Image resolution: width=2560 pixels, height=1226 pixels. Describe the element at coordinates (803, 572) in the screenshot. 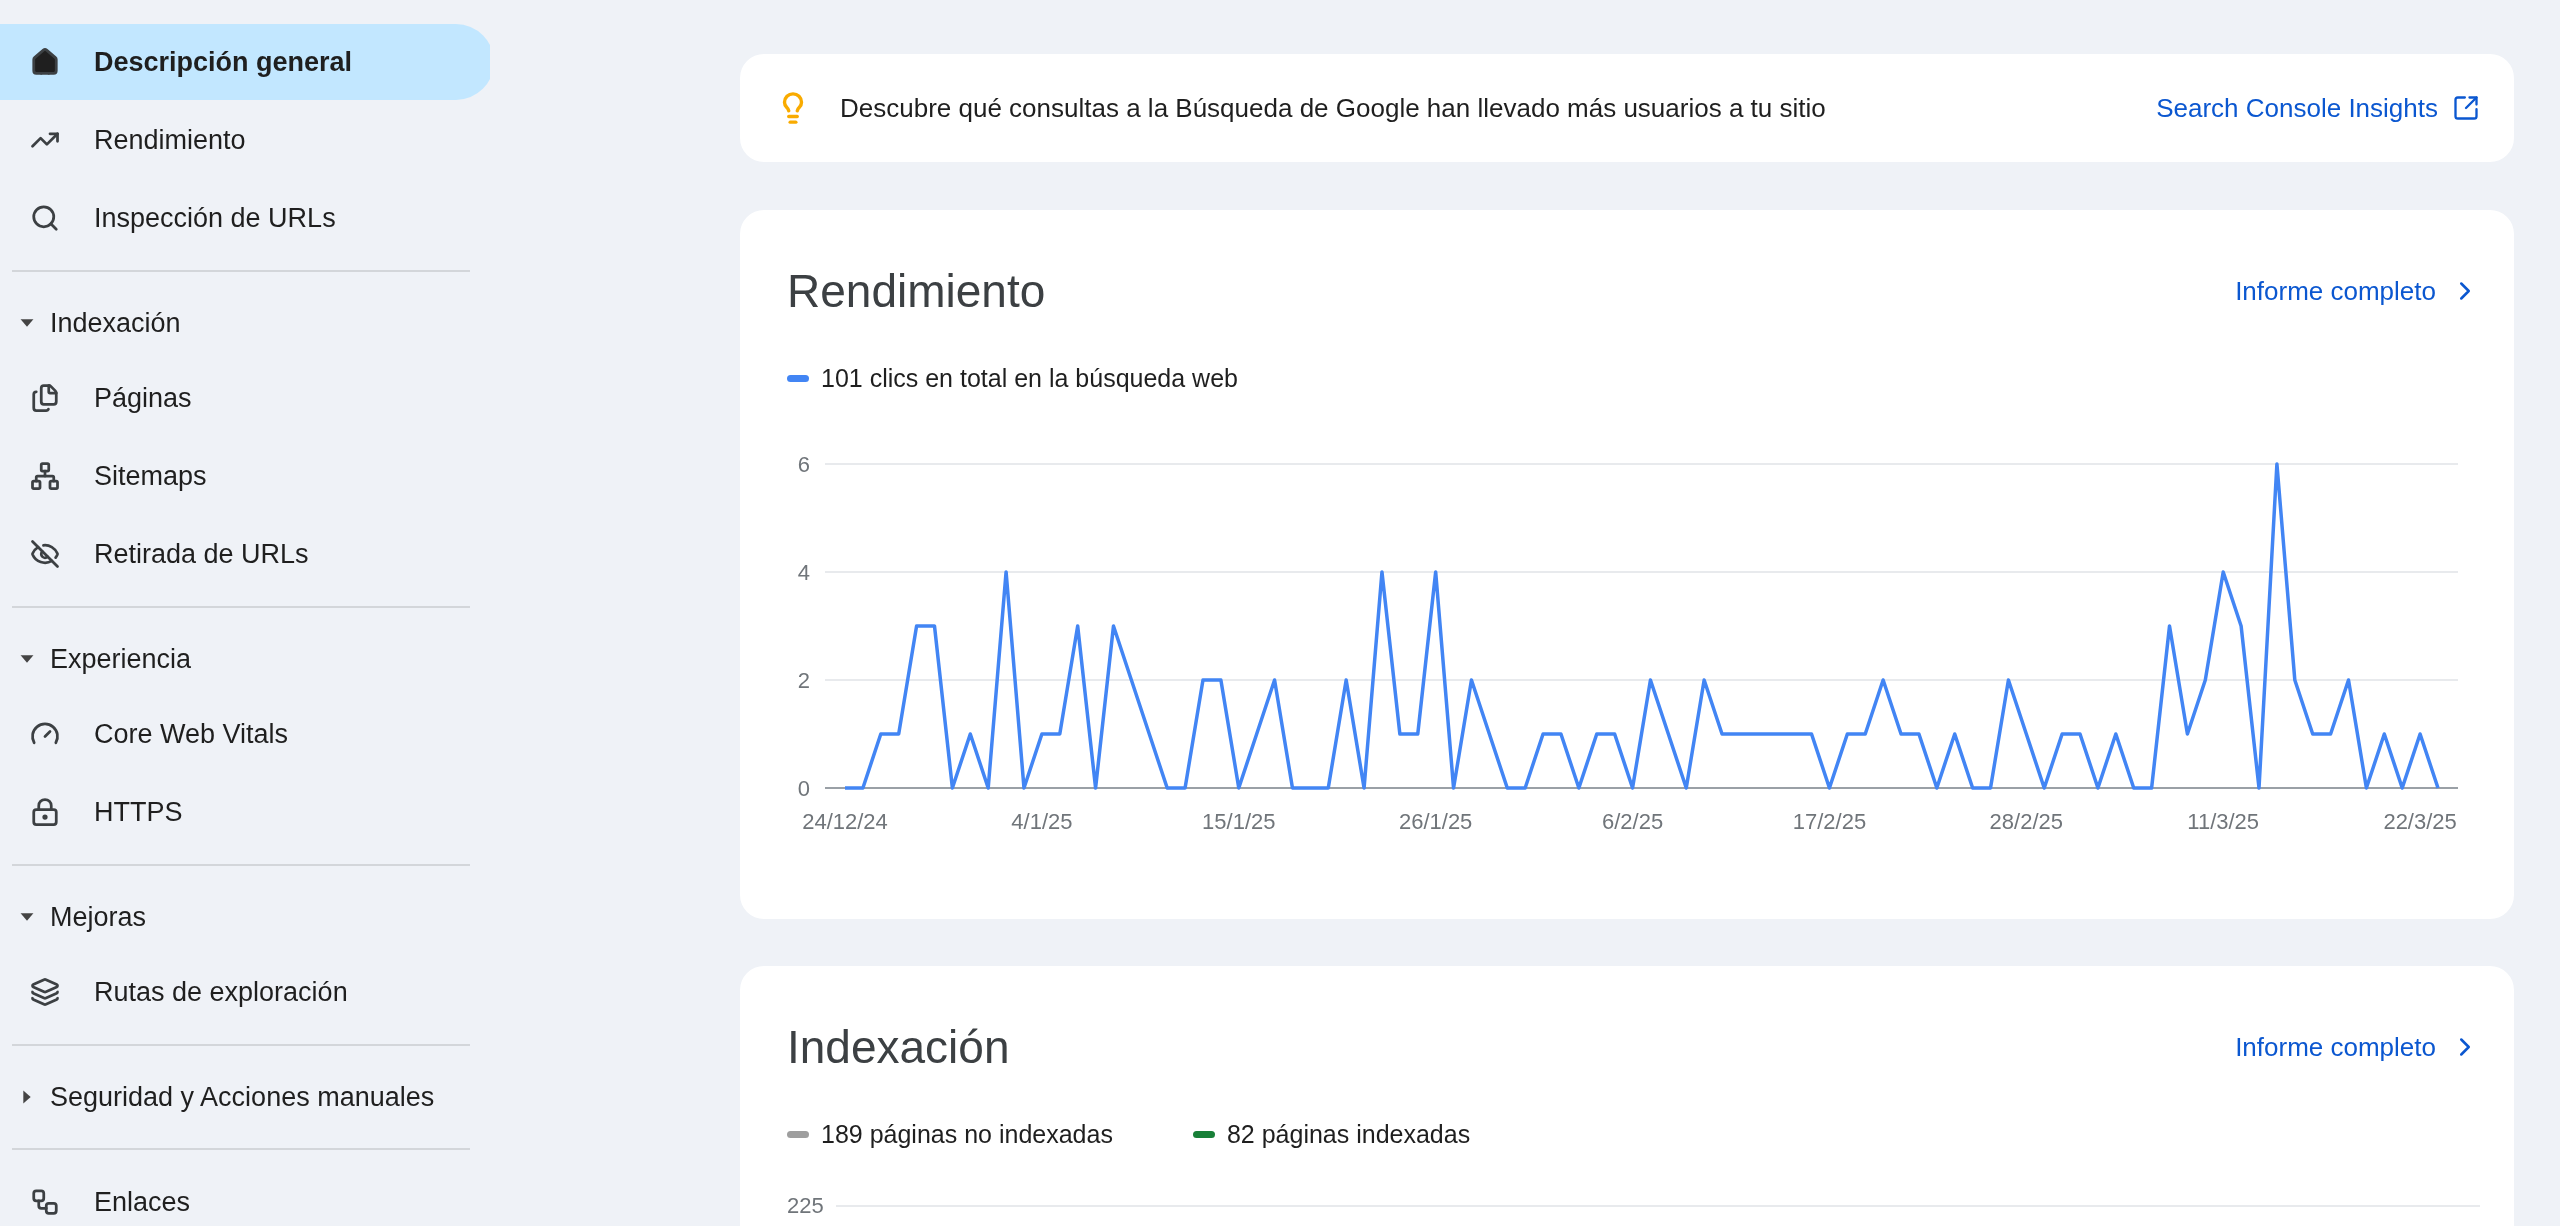

I see `y-axis-label: 4` at that location.